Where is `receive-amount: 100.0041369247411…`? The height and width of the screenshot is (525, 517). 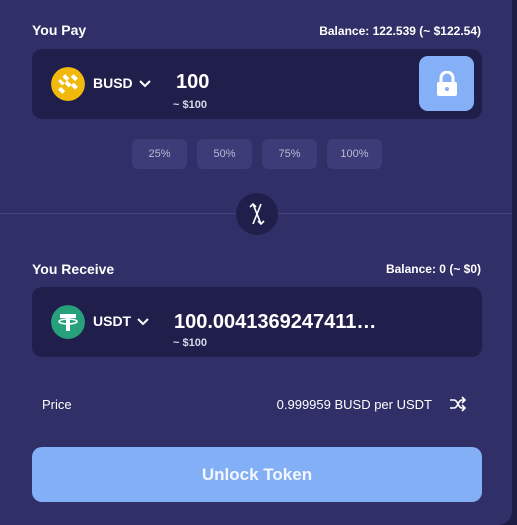 receive-amount: 100.0041369247411… is located at coordinates (275, 322).